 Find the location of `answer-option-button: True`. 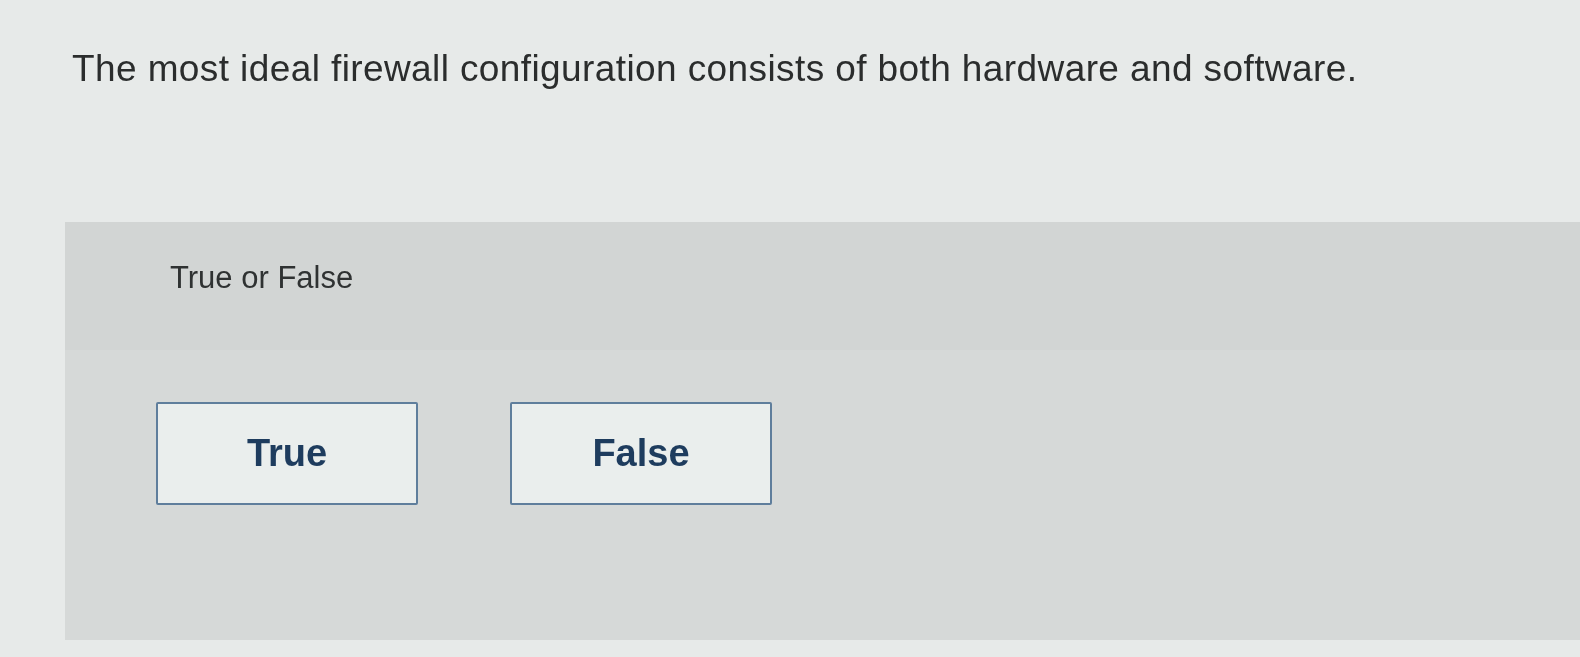

answer-option-button: True is located at coordinates (287, 453).